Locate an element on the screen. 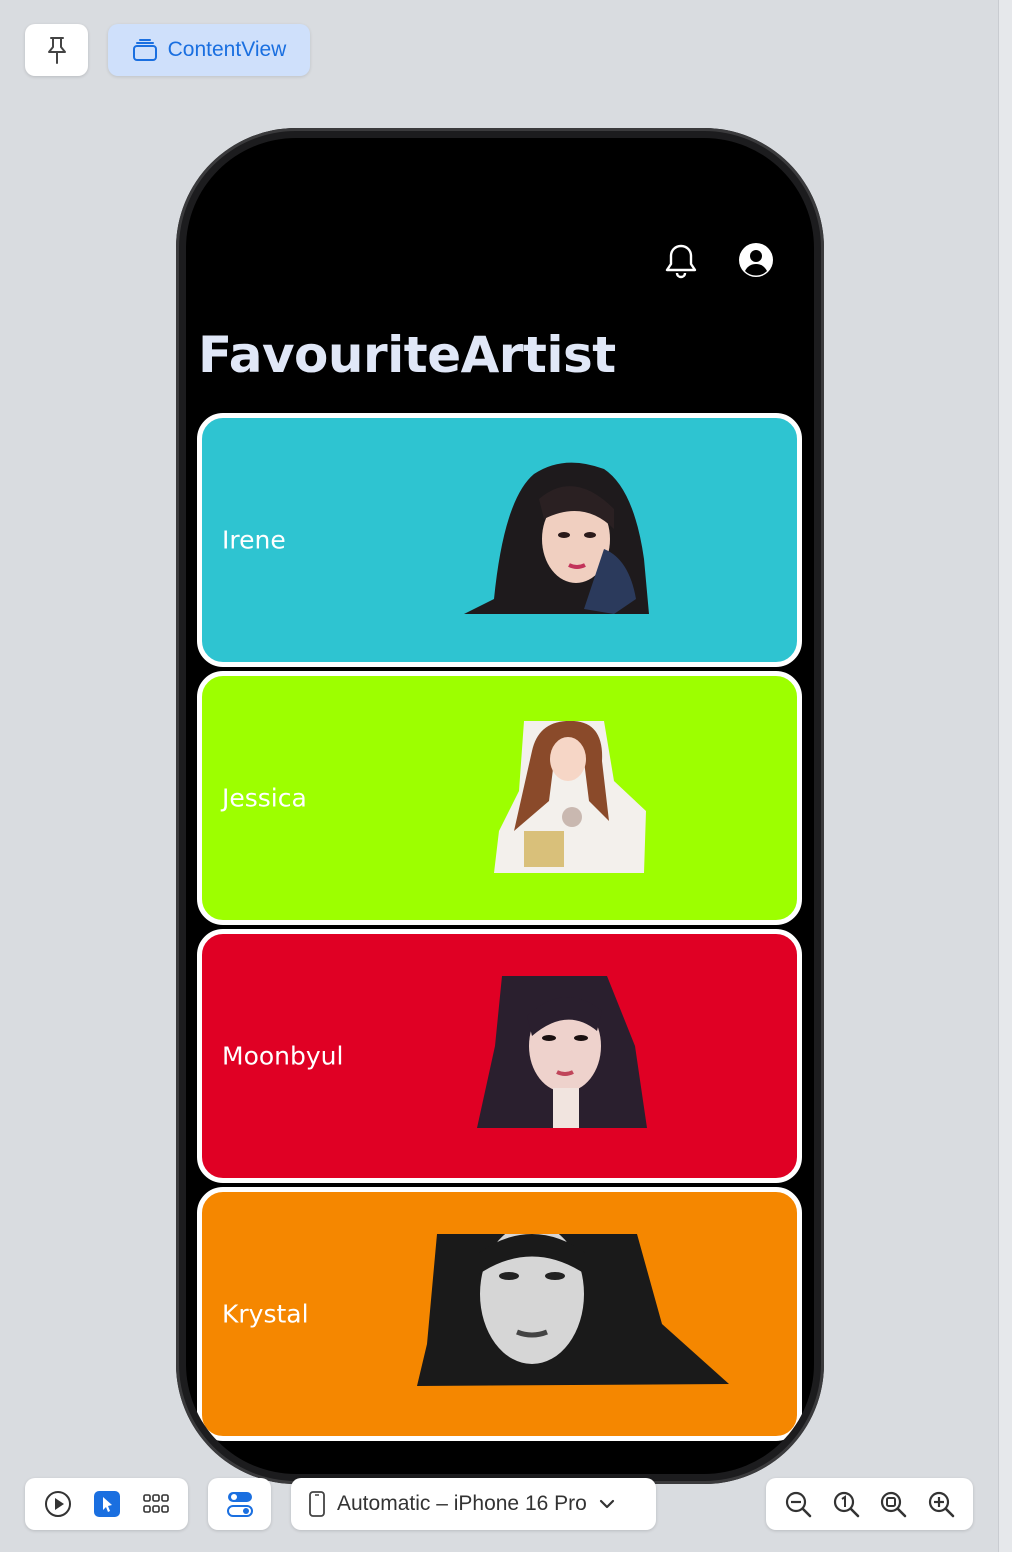  person-circle-icon is located at coordinates (756, 260).